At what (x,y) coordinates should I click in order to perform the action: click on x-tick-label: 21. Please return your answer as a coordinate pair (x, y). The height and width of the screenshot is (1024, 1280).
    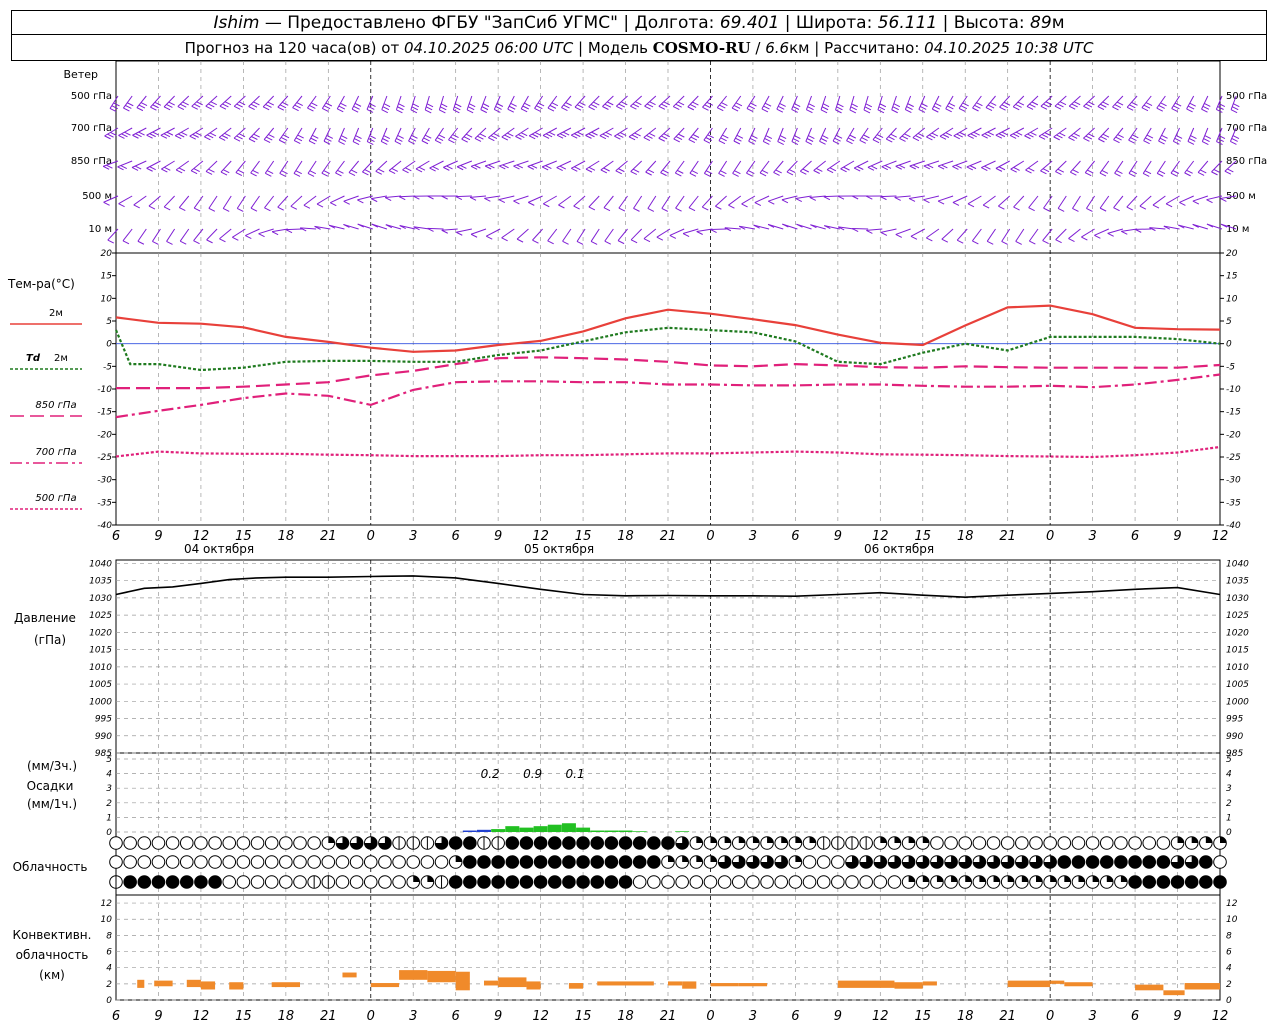
    Looking at the image, I should click on (1007, 536).